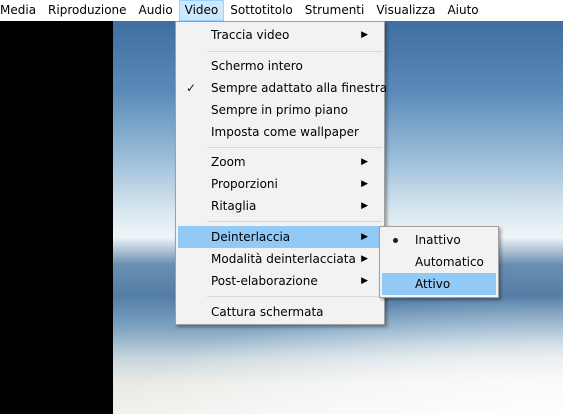 Image resolution: width=563 pixels, height=414 pixels. What do you see at coordinates (250, 35) in the screenshot?
I see `menu-item-label: Traccia video` at bounding box center [250, 35].